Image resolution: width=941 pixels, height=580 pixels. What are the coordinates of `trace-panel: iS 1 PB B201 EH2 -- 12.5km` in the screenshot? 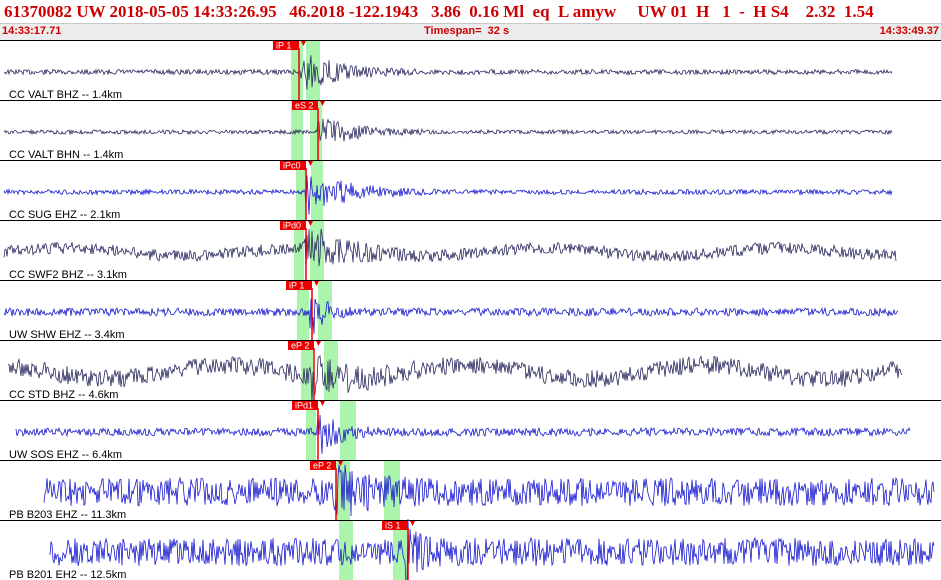 It's located at (470, 549).